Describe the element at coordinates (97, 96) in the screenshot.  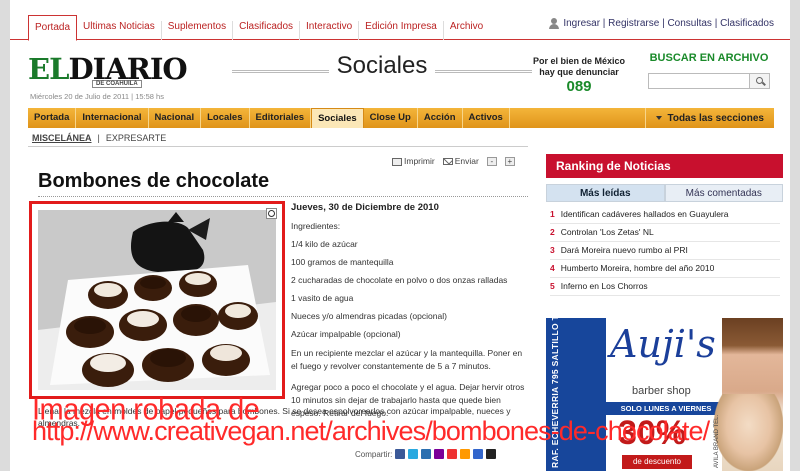
I see `current-date: Miércoles 20 de Julio de 2011 | 15:58 hs` at that location.